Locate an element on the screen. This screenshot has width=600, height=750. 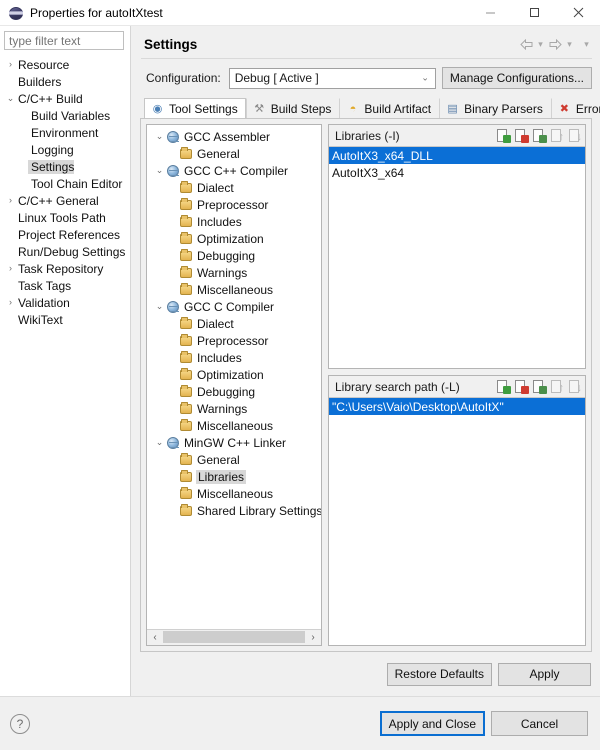
library-search-path-list: "C:\Users\Vaio\Desktop\AutoItX" is located at coordinates (457, 521).